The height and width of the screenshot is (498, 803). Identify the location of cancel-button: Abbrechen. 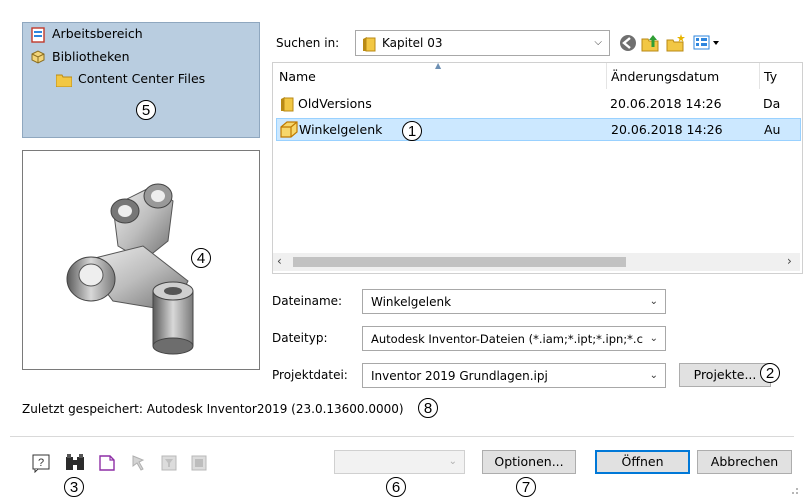
(744, 462).